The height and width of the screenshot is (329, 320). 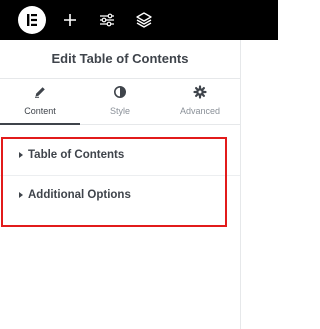 What do you see at coordinates (70, 20) in the screenshot?
I see `plus-icon` at bounding box center [70, 20].